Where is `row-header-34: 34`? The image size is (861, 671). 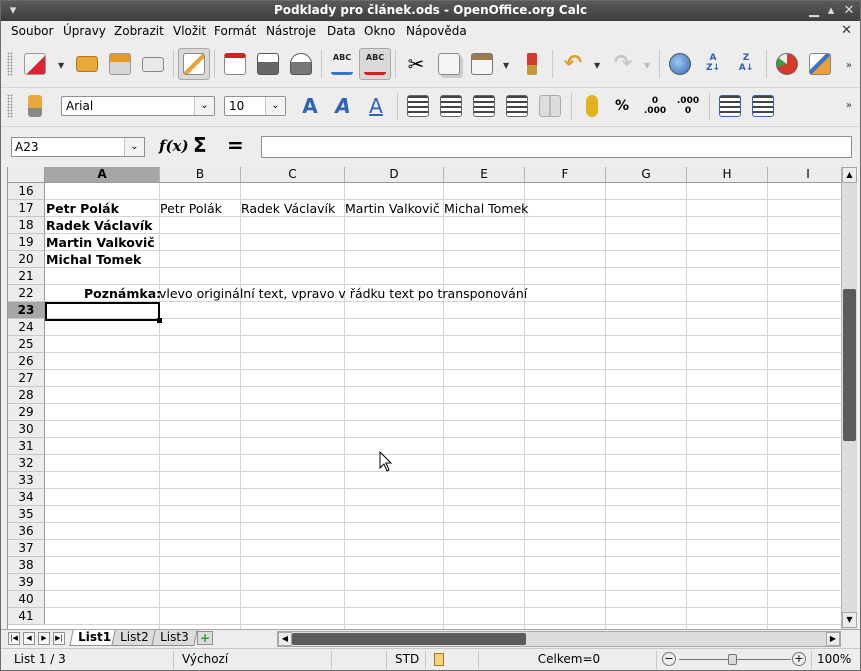 row-header-34: 34 is located at coordinates (26, 497).